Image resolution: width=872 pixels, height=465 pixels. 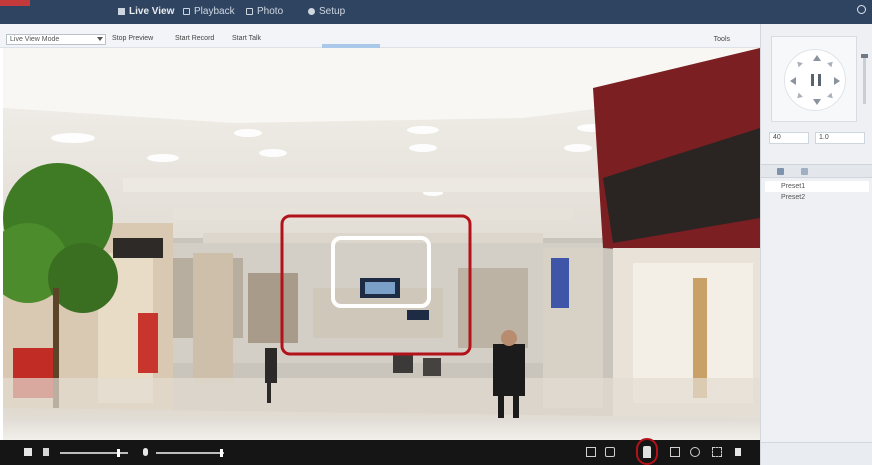 What do you see at coordinates (214, 11) in the screenshot?
I see `nav-playback-label: Playback` at bounding box center [214, 11].